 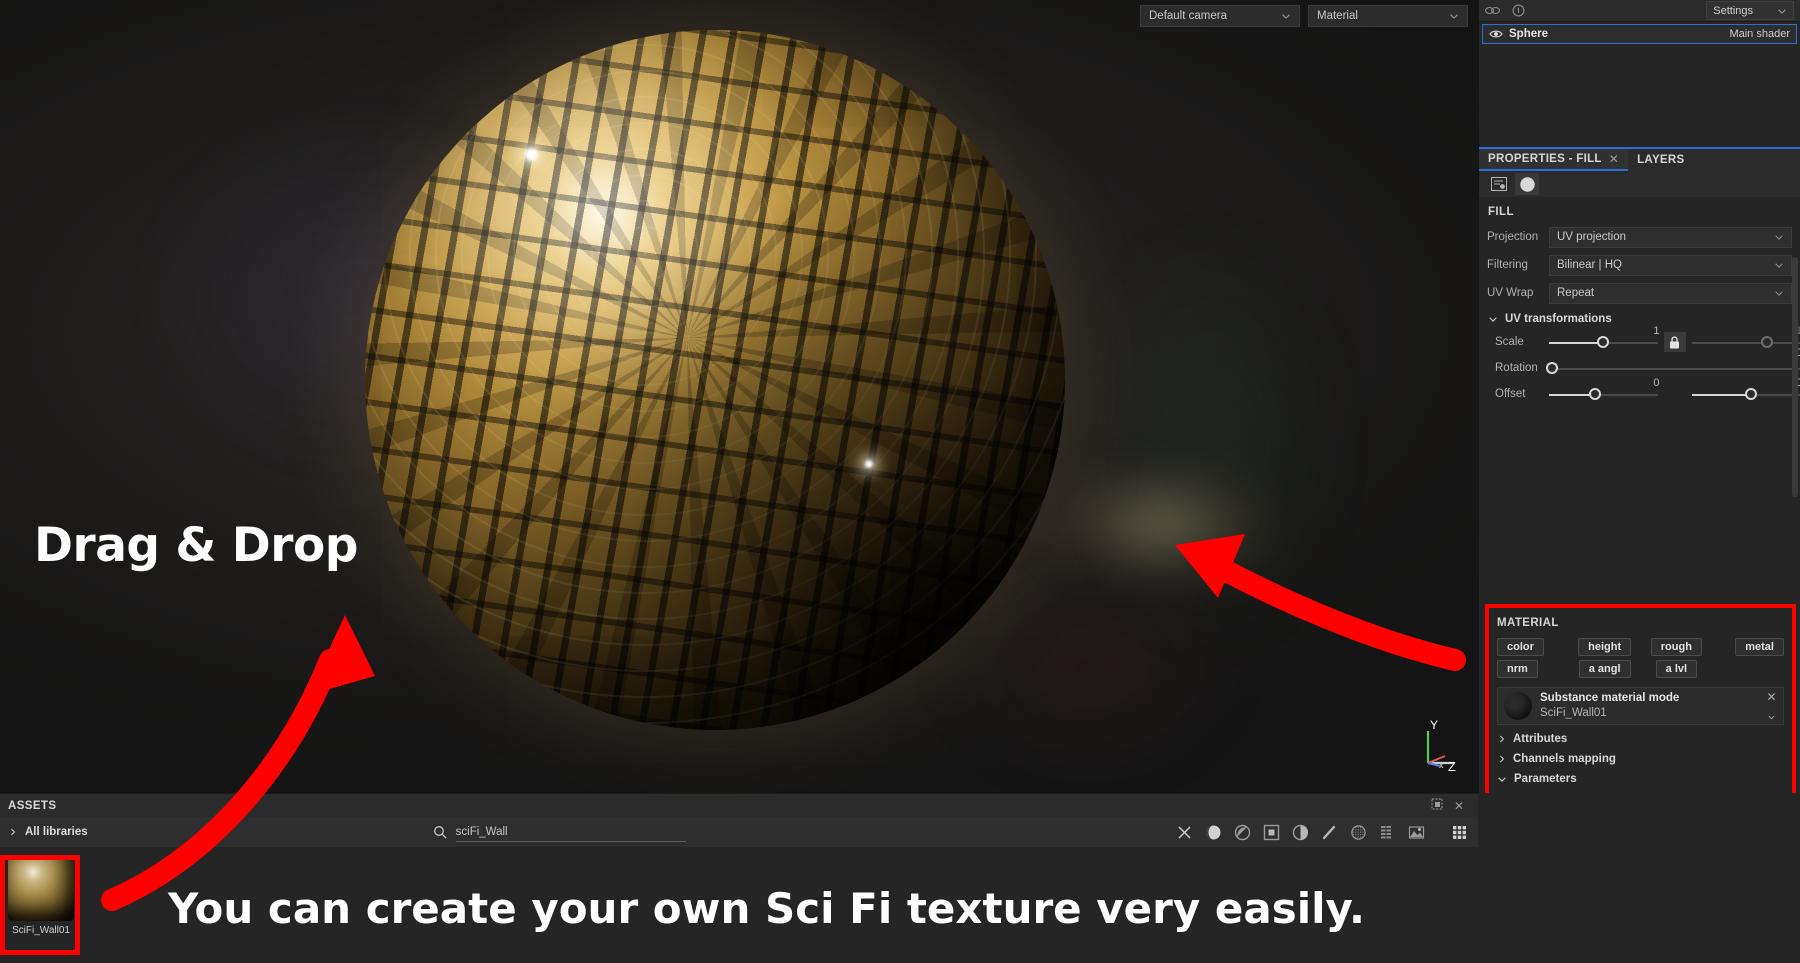 I want to click on smart-materials-filter-icon, so click(x=1242, y=832).